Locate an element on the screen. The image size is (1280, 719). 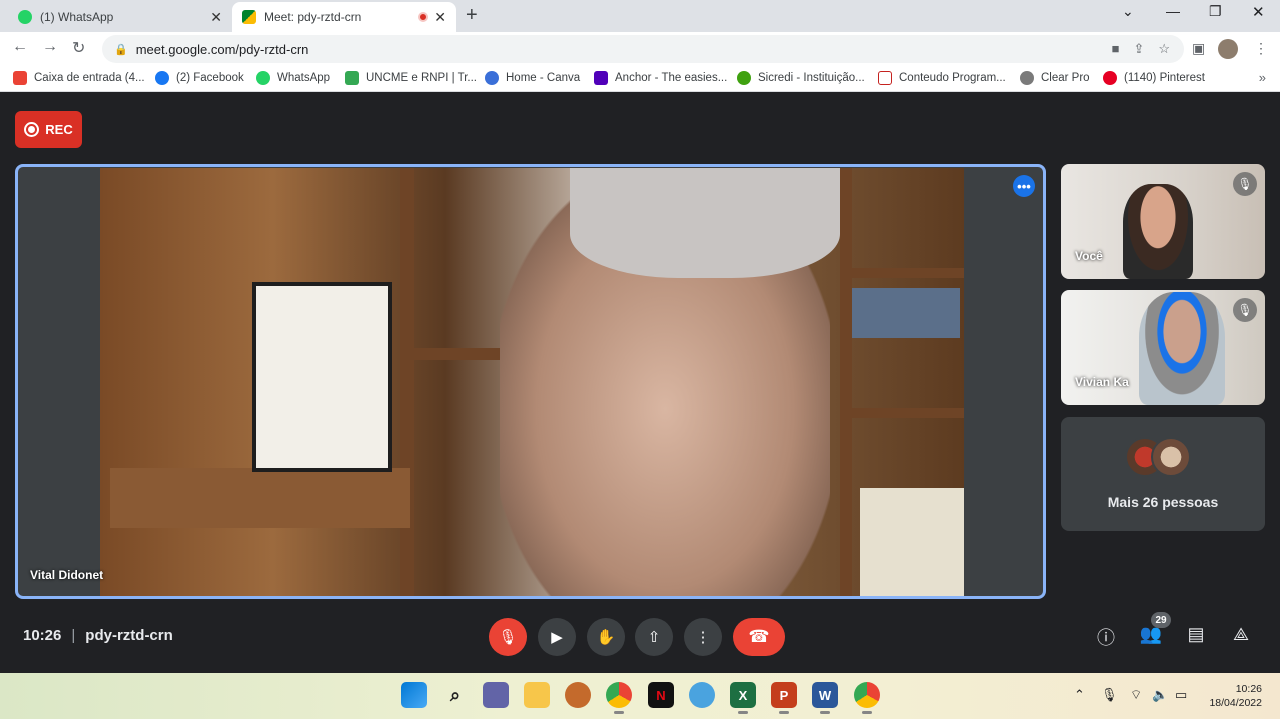
more-participants-label: Mais 26 pessoas is located at coordinates (1163, 502).